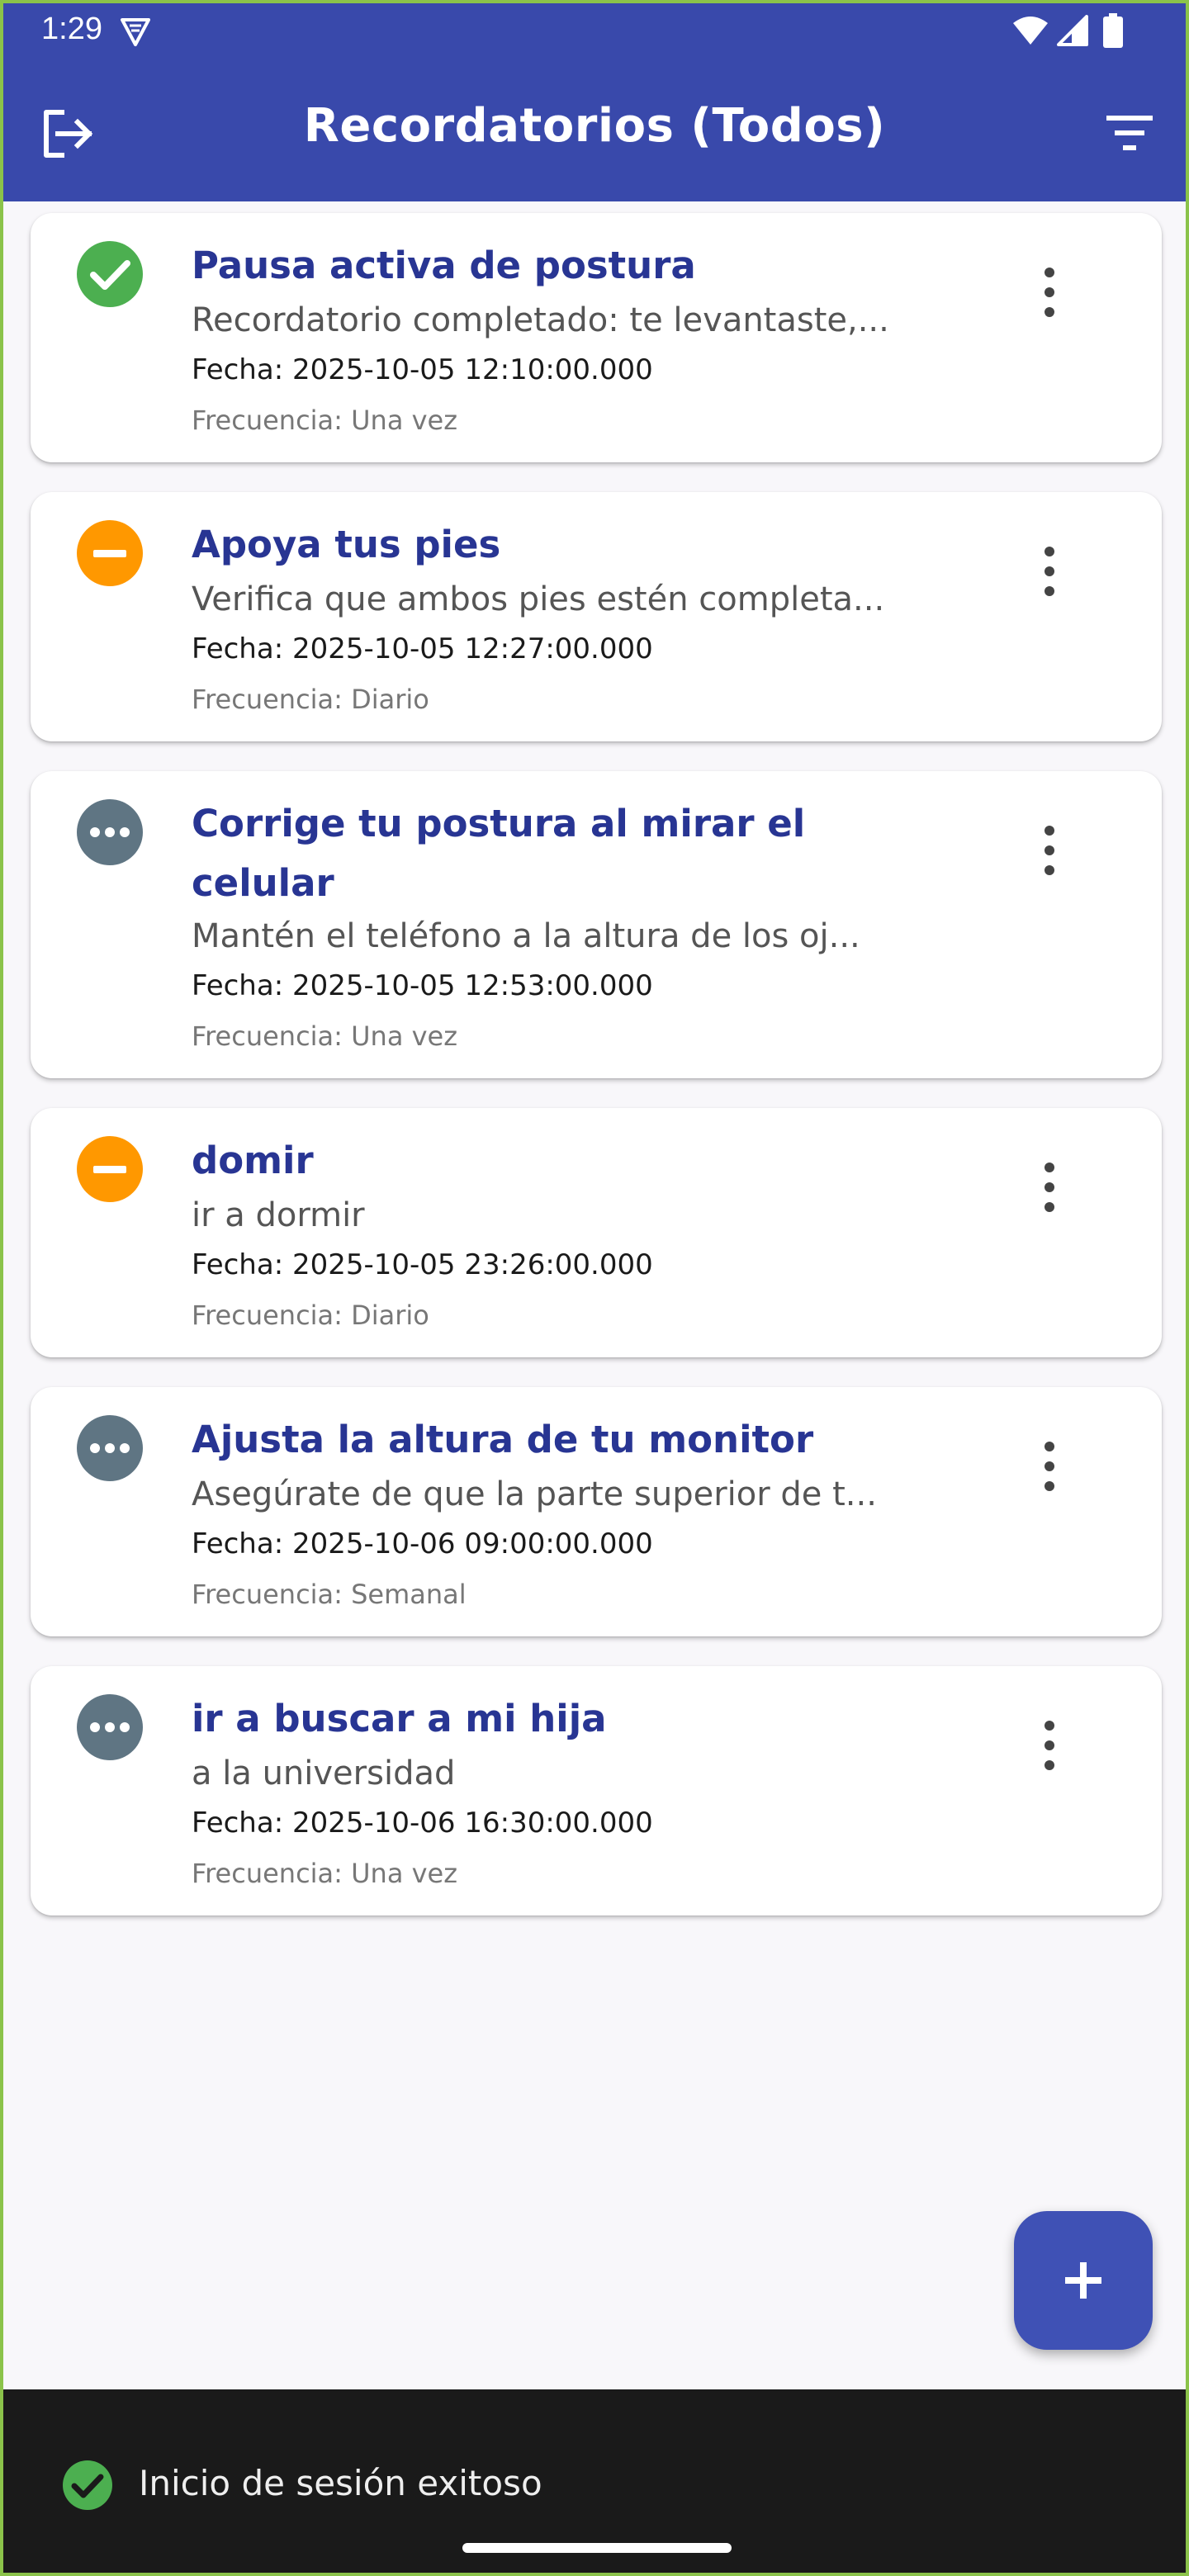  What do you see at coordinates (71, 29) in the screenshot?
I see `status-time: 1:29` at bounding box center [71, 29].